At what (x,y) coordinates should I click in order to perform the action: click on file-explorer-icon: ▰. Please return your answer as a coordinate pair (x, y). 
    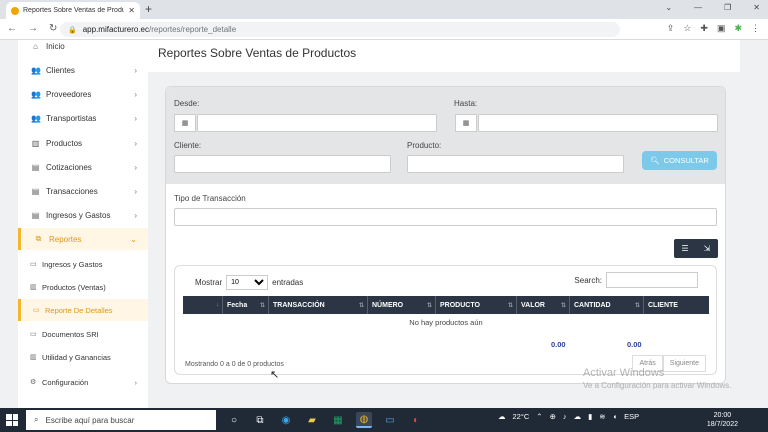
    Looking at the image, I should click on (312, 420).